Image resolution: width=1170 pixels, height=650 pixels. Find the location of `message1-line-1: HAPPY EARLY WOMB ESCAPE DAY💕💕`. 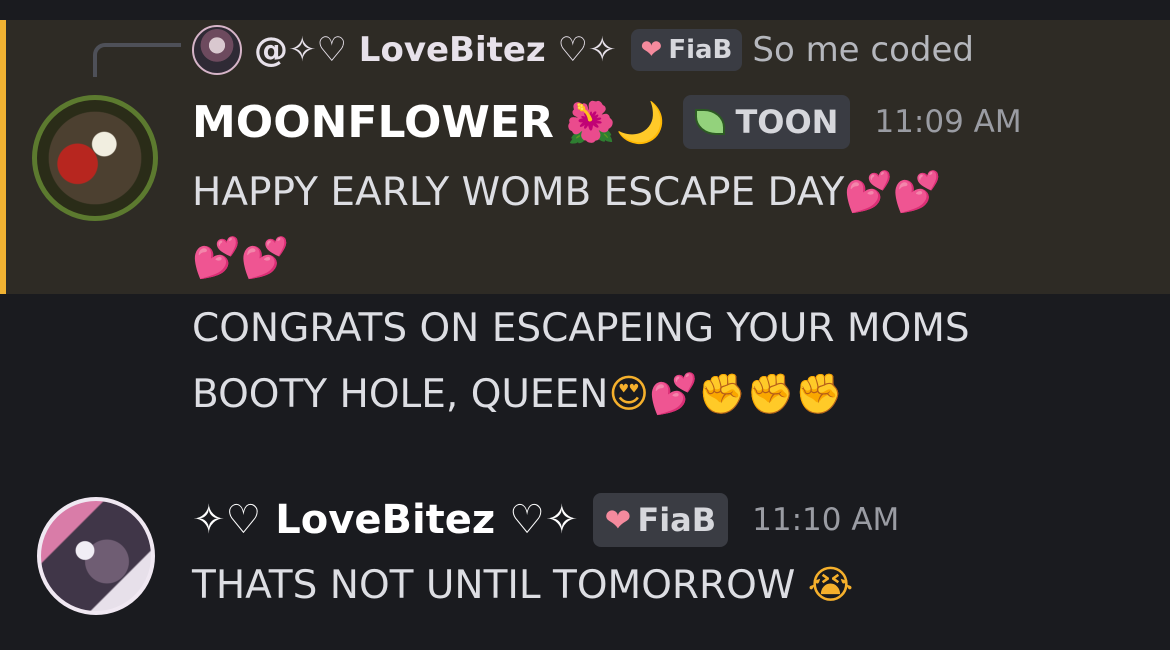

message1-line-1: HAPPY EARLY WOMB ESCAPE DAY💕💕 is located at coordinates (566, 193).